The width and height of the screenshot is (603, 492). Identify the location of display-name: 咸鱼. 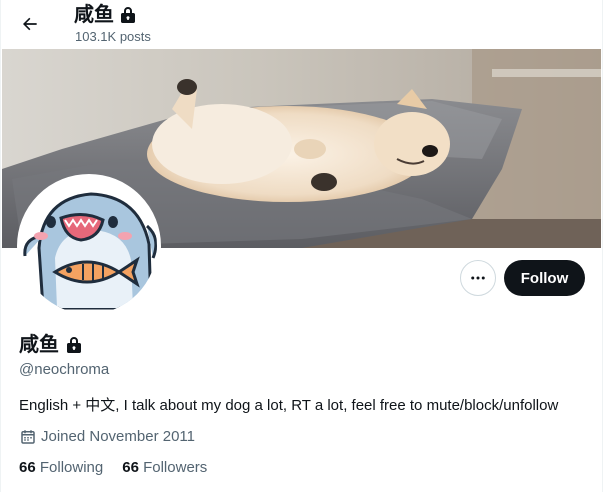
(39, 345).